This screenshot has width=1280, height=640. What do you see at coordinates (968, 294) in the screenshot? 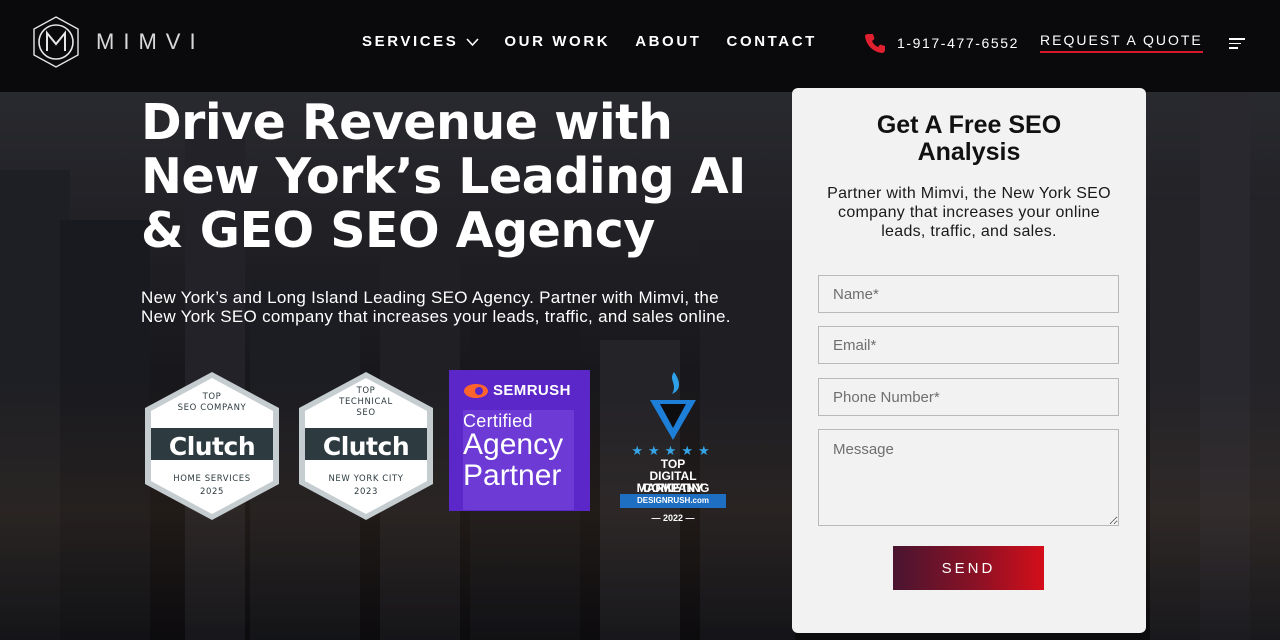
I see `name-field` at bounding box center [968, 294].